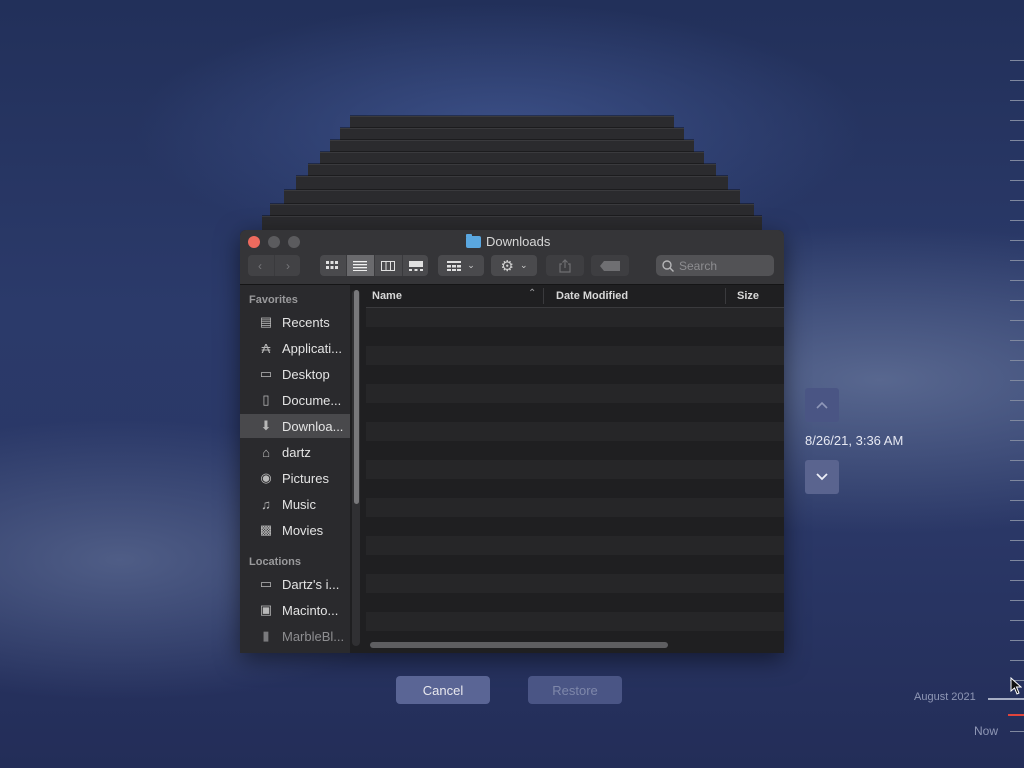  I want to click on sidebar-scrollbar-thumb, so click(356, 397).